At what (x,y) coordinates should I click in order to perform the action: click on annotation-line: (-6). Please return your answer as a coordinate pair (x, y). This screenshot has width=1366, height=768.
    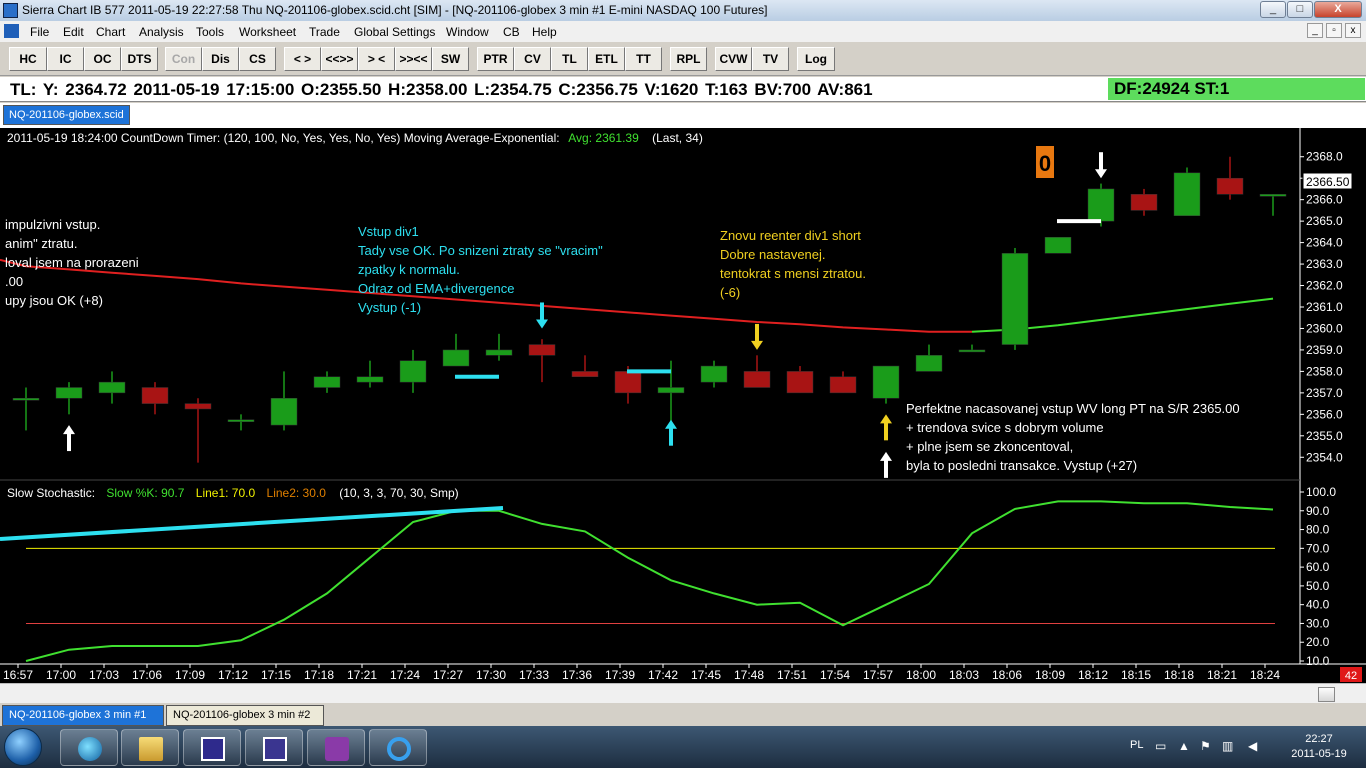
    Looking at the image, I should click on (730, 292).